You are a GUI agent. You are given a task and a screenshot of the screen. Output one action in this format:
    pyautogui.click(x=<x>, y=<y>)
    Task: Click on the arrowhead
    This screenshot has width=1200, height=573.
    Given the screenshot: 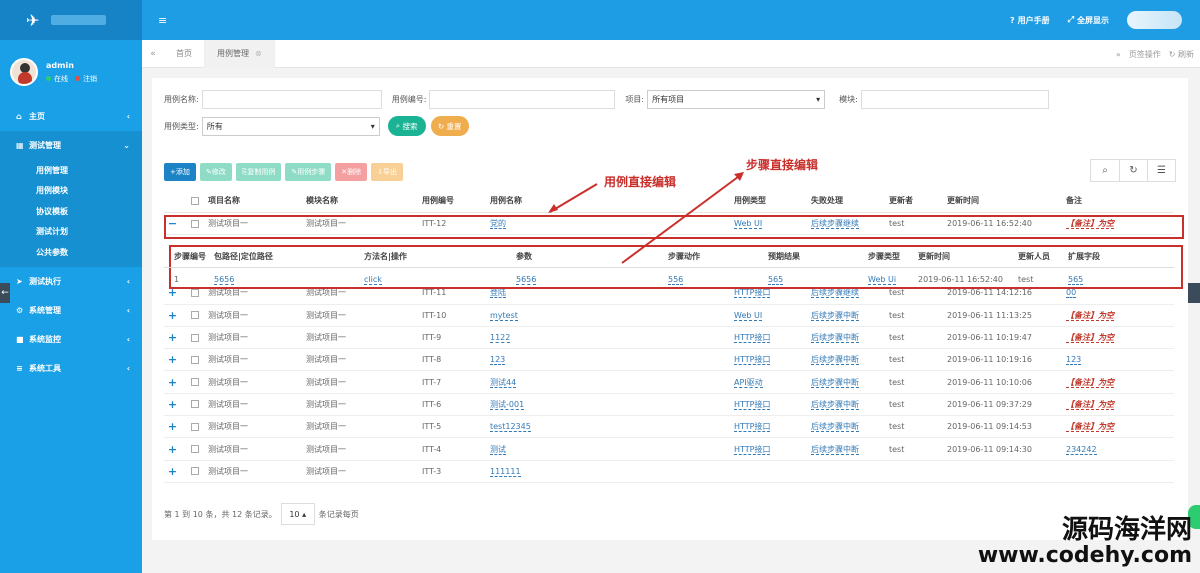 What is the action you would take?
    pyautogui.click(x=553, y=208)
    